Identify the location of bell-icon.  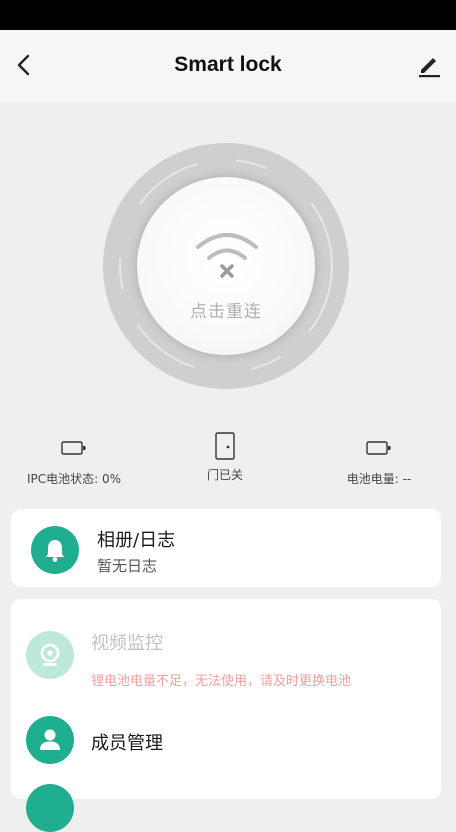
(55, 551).